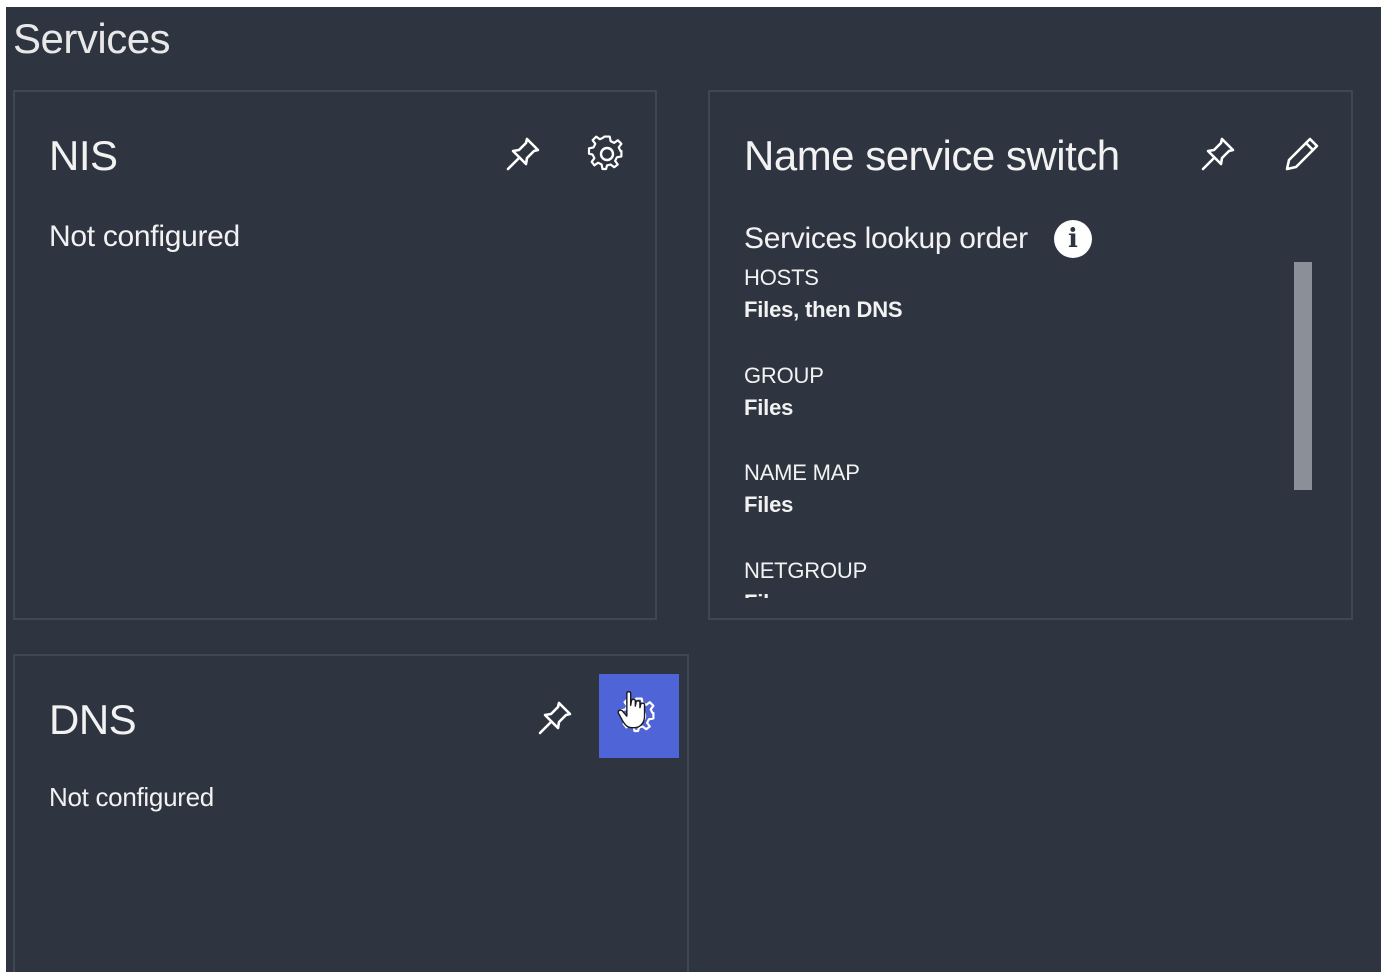 The width and height of the screenshot is (1385, 972). I want to click on hand-cursor-icon, so click(631, 709).